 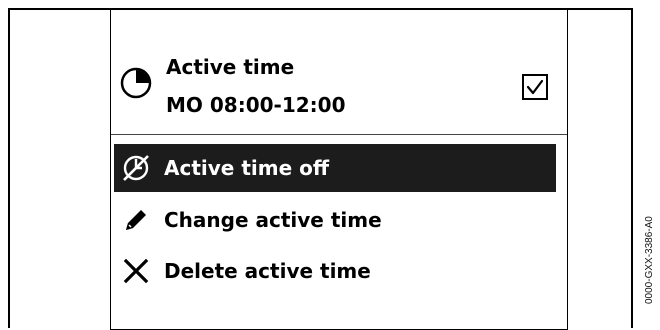 What do you see at coordinates (247, 168) in the screenshot?
I see `menu-item-label: Active time off` at bounding box center [247, 168].